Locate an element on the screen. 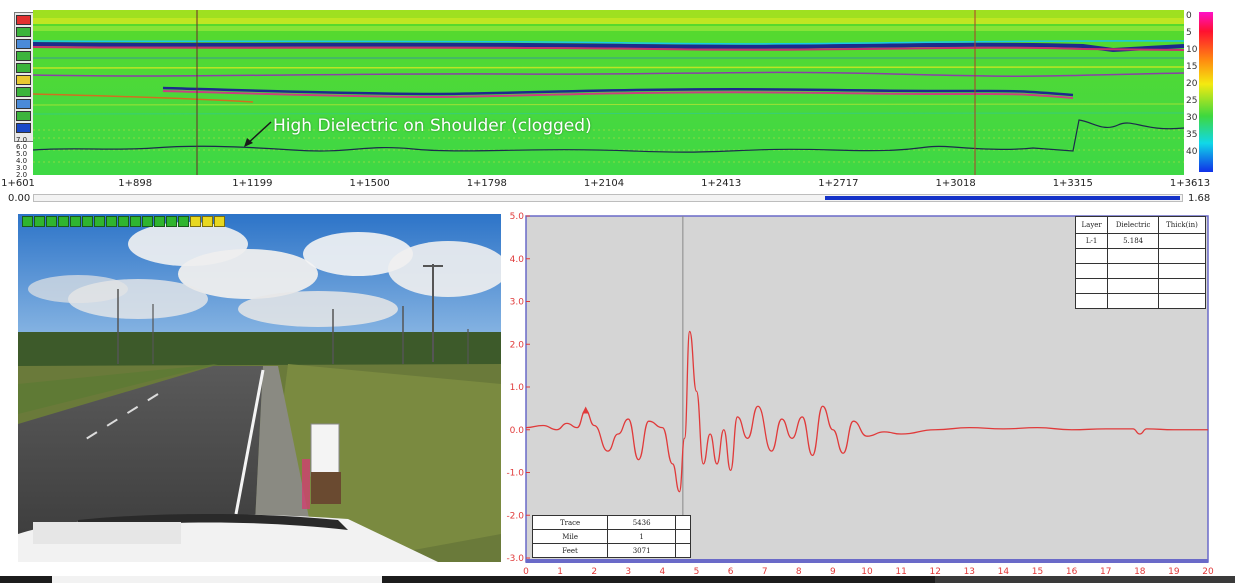 The image size is (1235, 583). flag-icon is located at coordinates (207, 221).